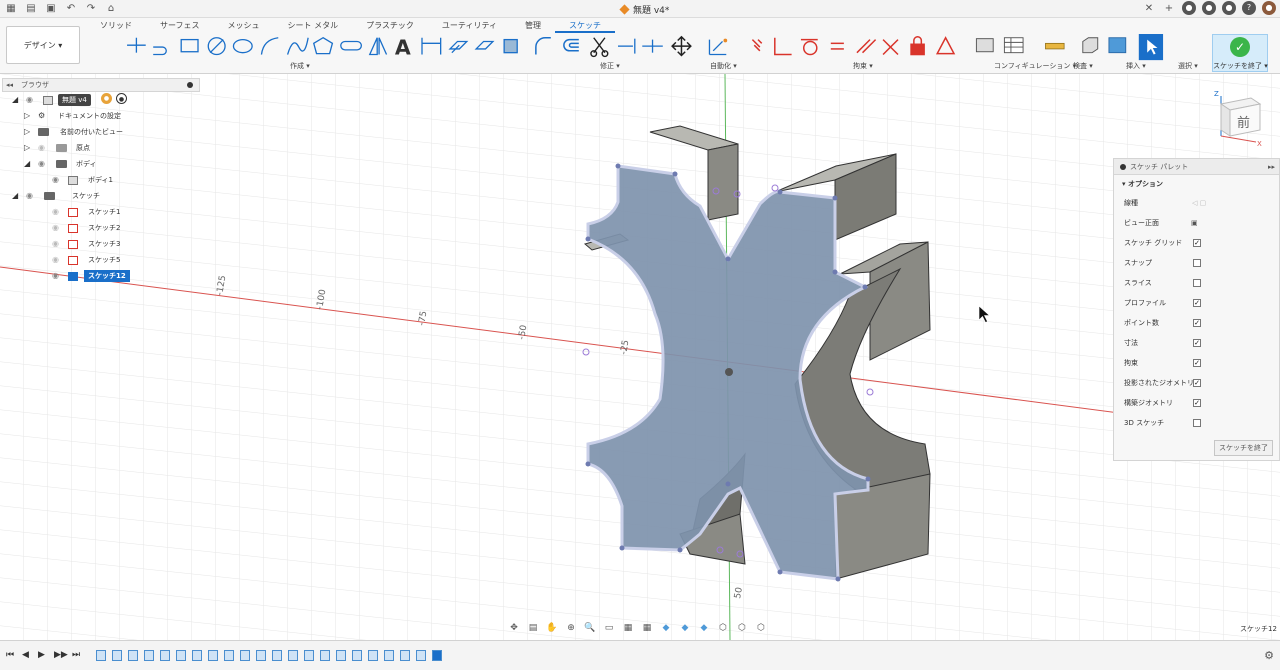  Describe the element at coordinates (190, 85) in the screenshot. I see `browser-pin-icon` at that location.